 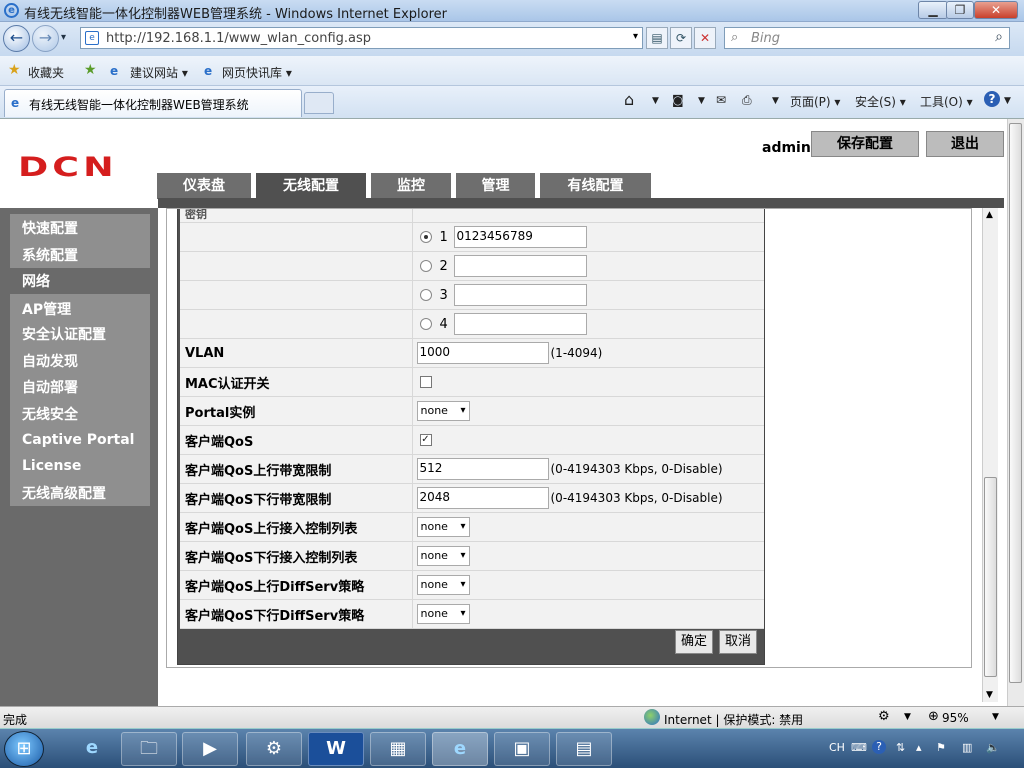 I want to click on favorites-button: 收藏夹, so click(x=46, y=72).